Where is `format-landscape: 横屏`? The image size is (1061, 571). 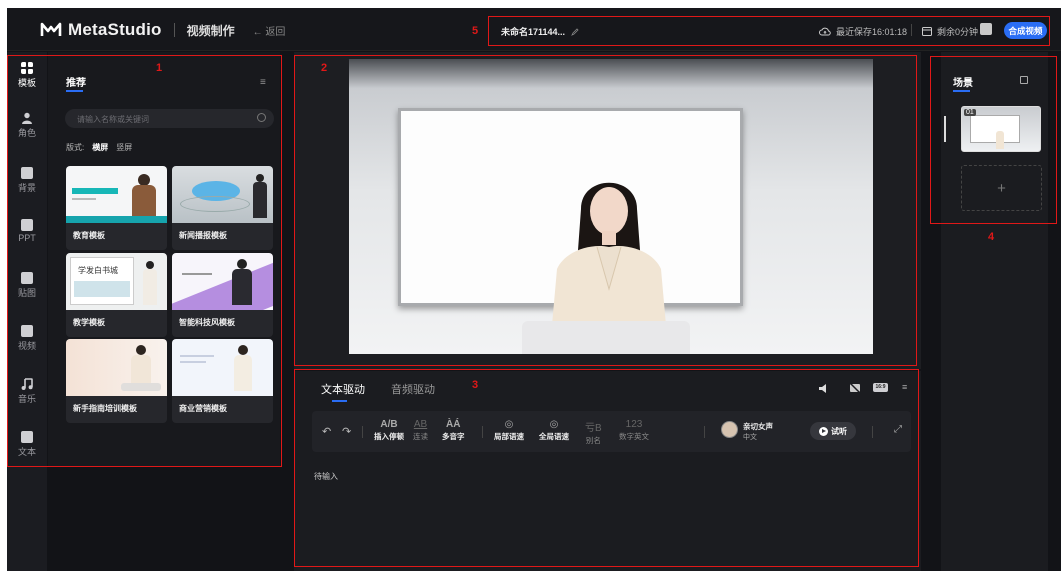 format-landscape: 横屏 is located at coordinates (100, 147).